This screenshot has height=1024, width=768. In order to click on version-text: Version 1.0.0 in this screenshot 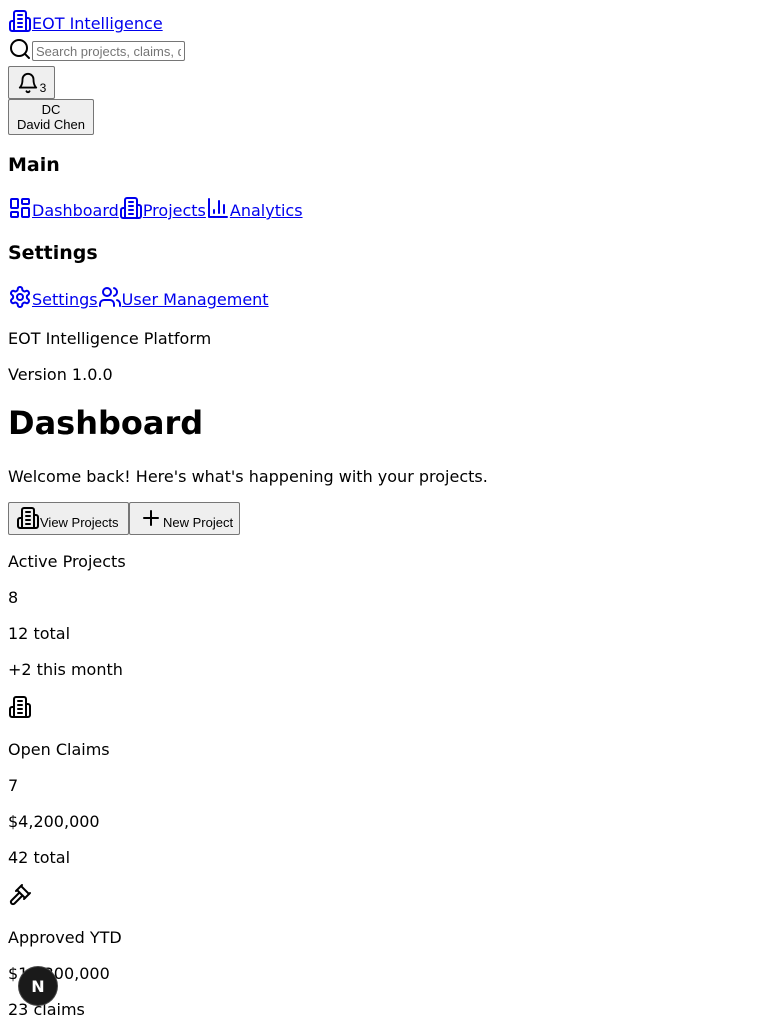, I will do `click(60, 374)`.